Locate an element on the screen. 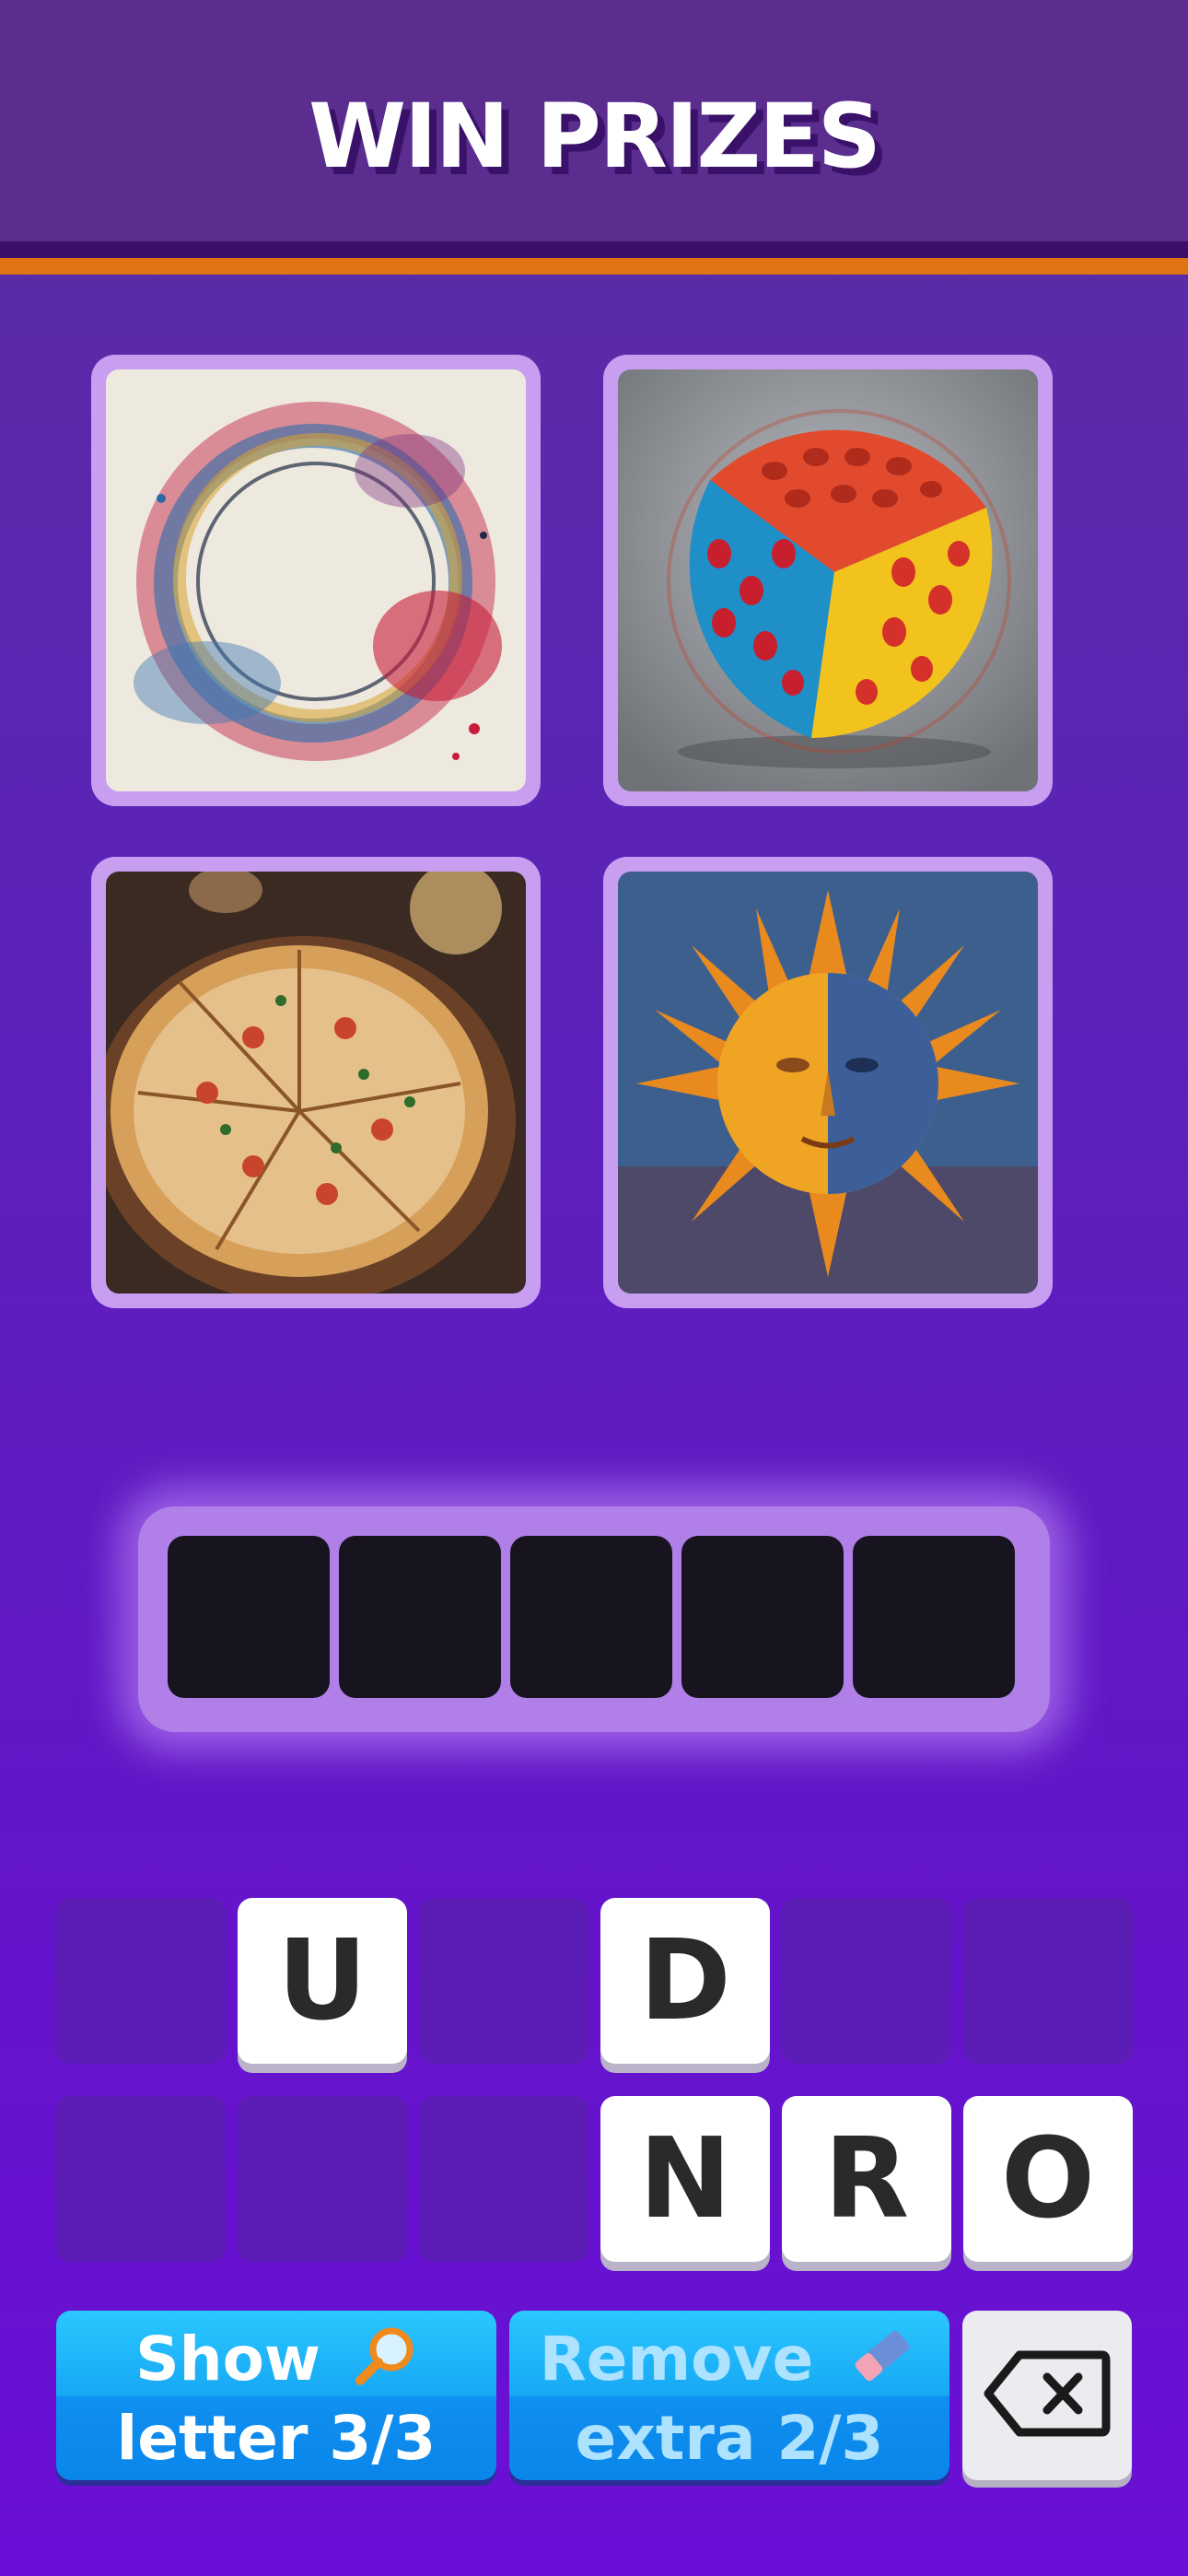 This screenshot has width=1188, height=2576. show-letter-button: Show letter 3/3 is located at coordinates (276, 2395).